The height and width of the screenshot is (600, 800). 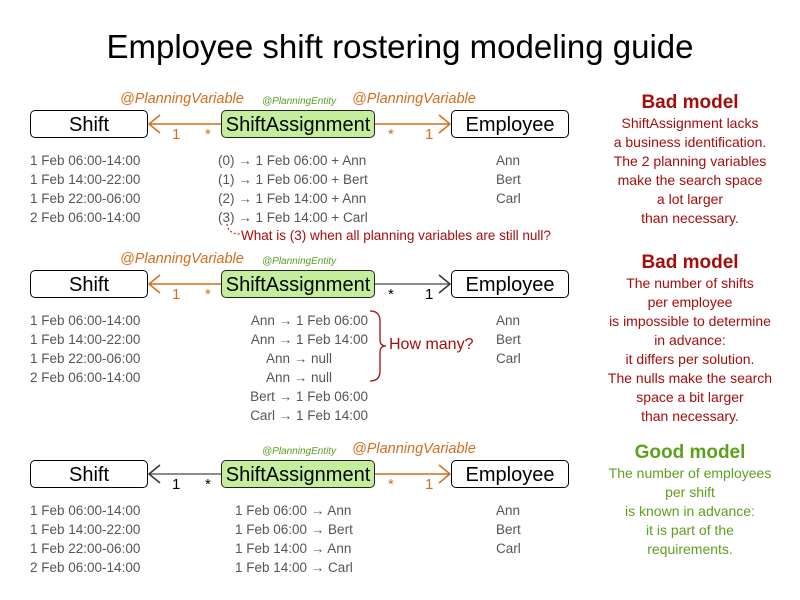 I want to click on verdict-line: is known in advance:, so click(x=690, y=511).